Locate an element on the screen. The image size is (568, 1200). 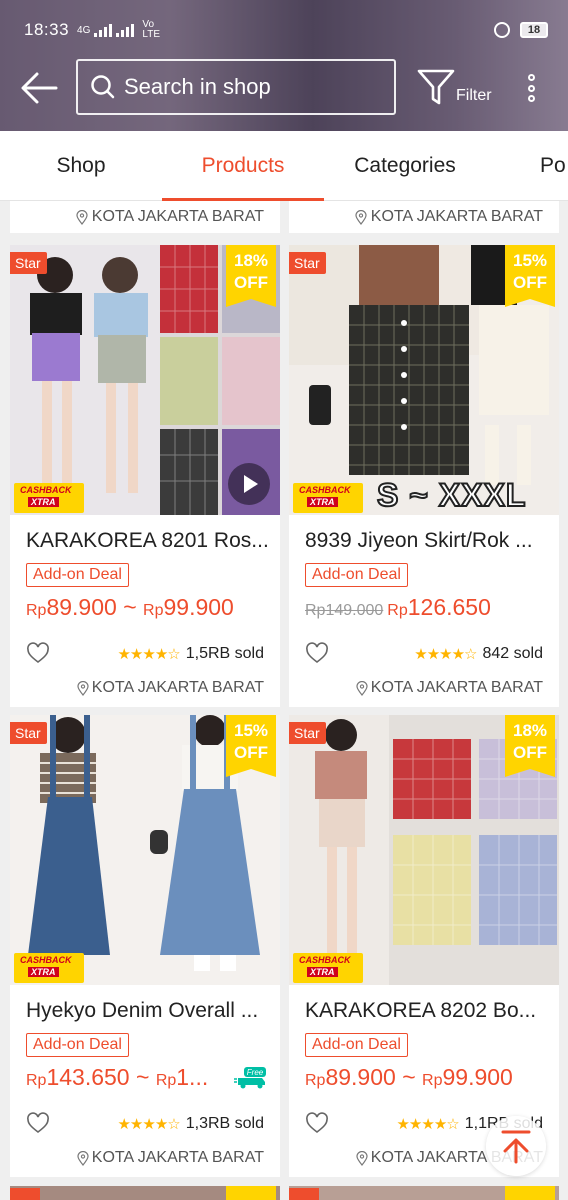
play-icon is located at coordinates (249, 484).